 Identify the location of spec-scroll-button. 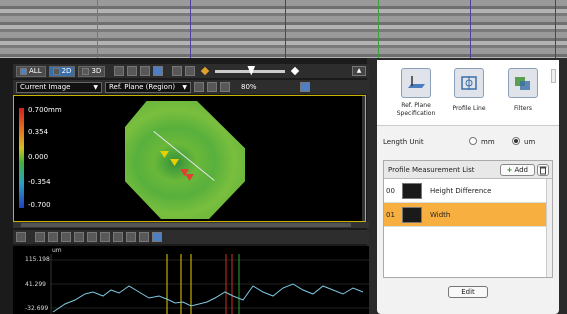
(553, 76).